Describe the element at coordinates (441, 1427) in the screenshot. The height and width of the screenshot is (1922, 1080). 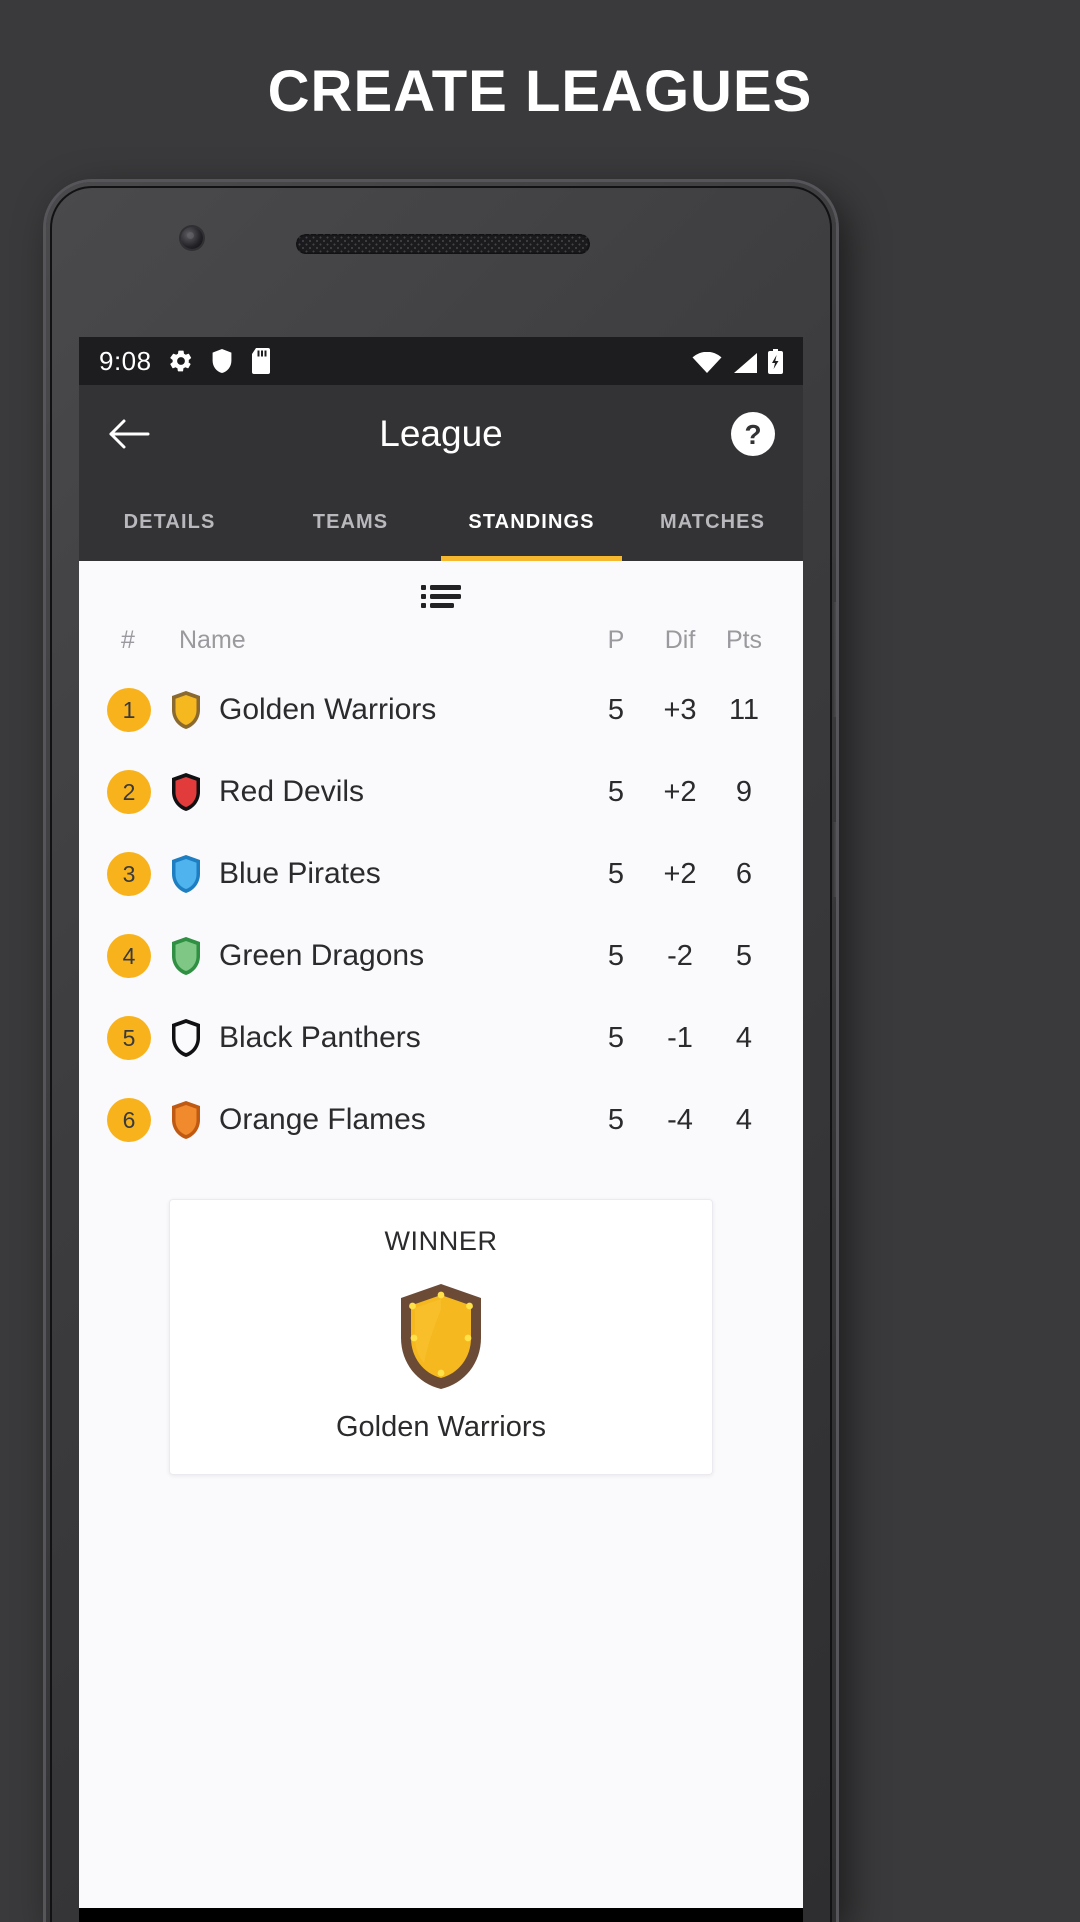
I see `winner-team-name: Golden Warriors` at that location.